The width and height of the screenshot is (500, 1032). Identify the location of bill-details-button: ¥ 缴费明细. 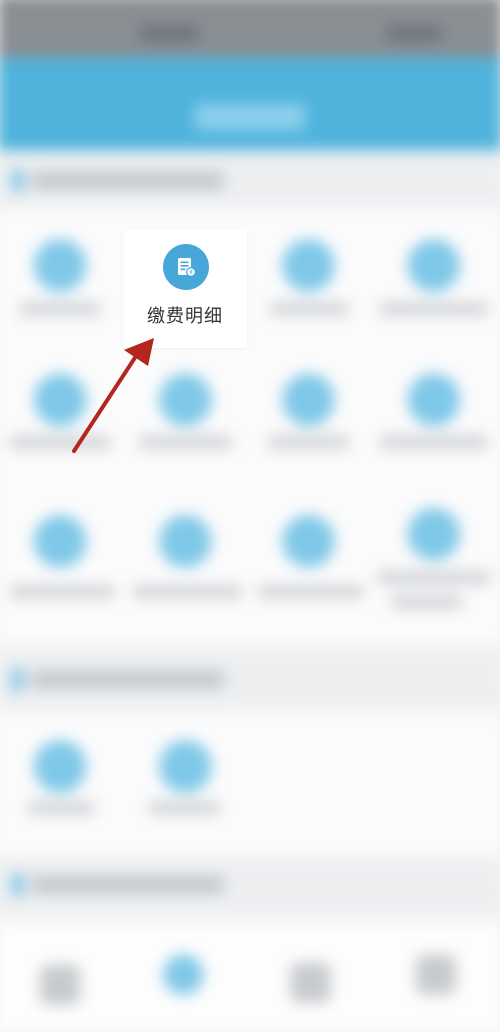
(185, 289).